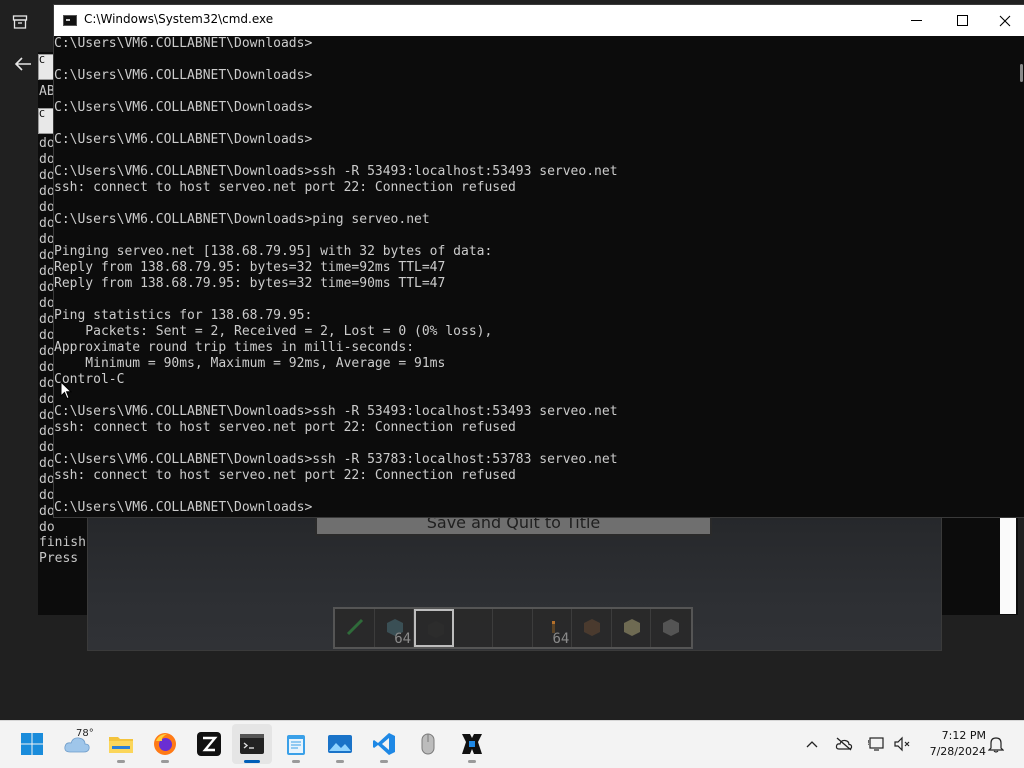 The image size is (1024, 768). Describe the element at coordinates (62, 551) in the screenshot. I see `background-bottom-text: finish Press` at that location.